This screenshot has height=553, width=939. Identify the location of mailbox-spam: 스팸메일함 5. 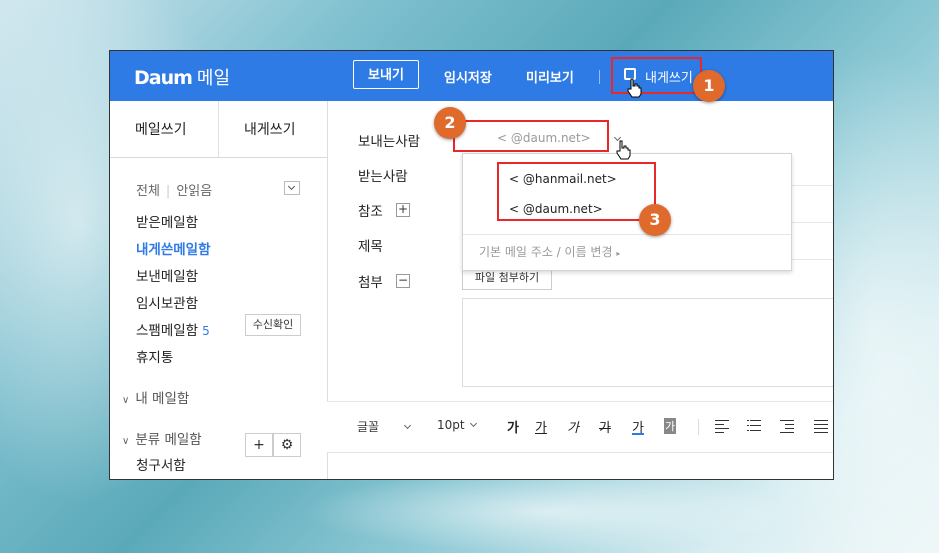
(173, 329).